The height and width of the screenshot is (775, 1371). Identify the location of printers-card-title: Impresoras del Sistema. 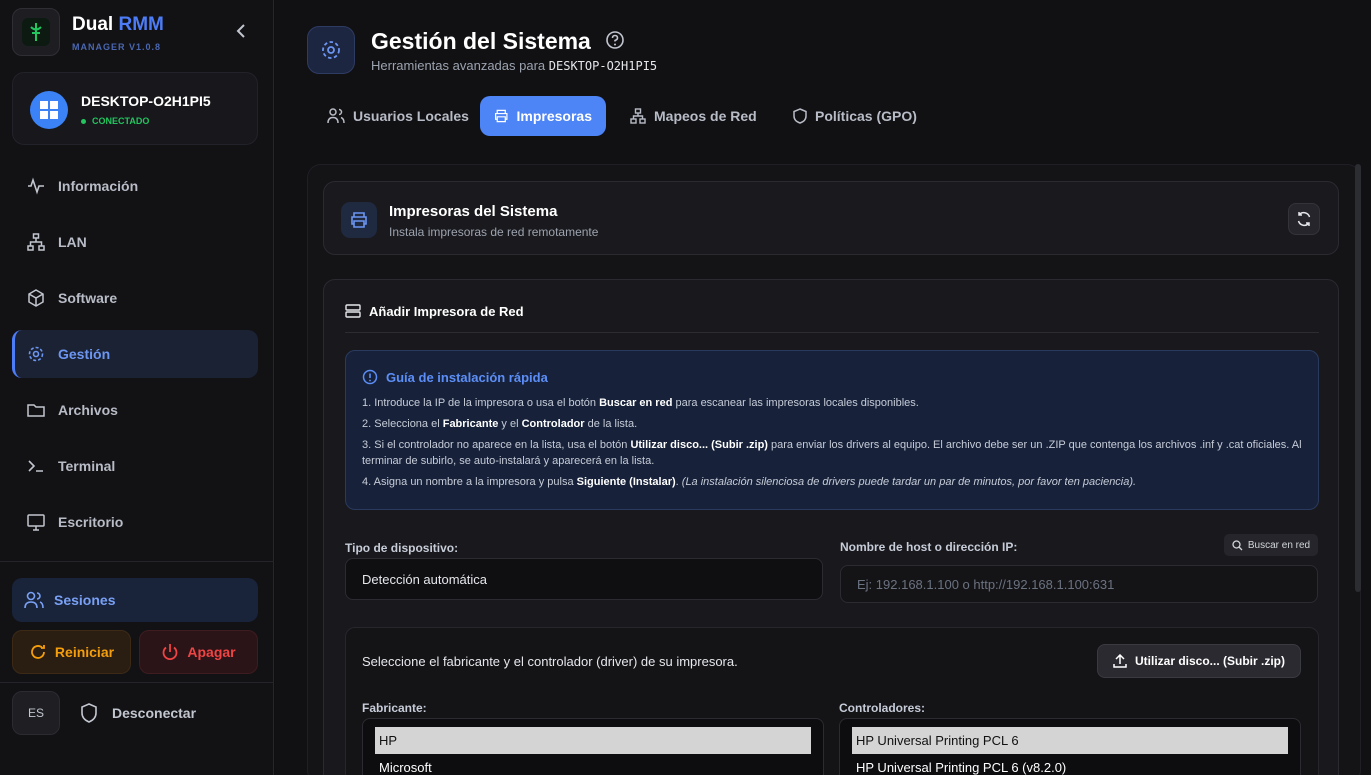
(473, 211).